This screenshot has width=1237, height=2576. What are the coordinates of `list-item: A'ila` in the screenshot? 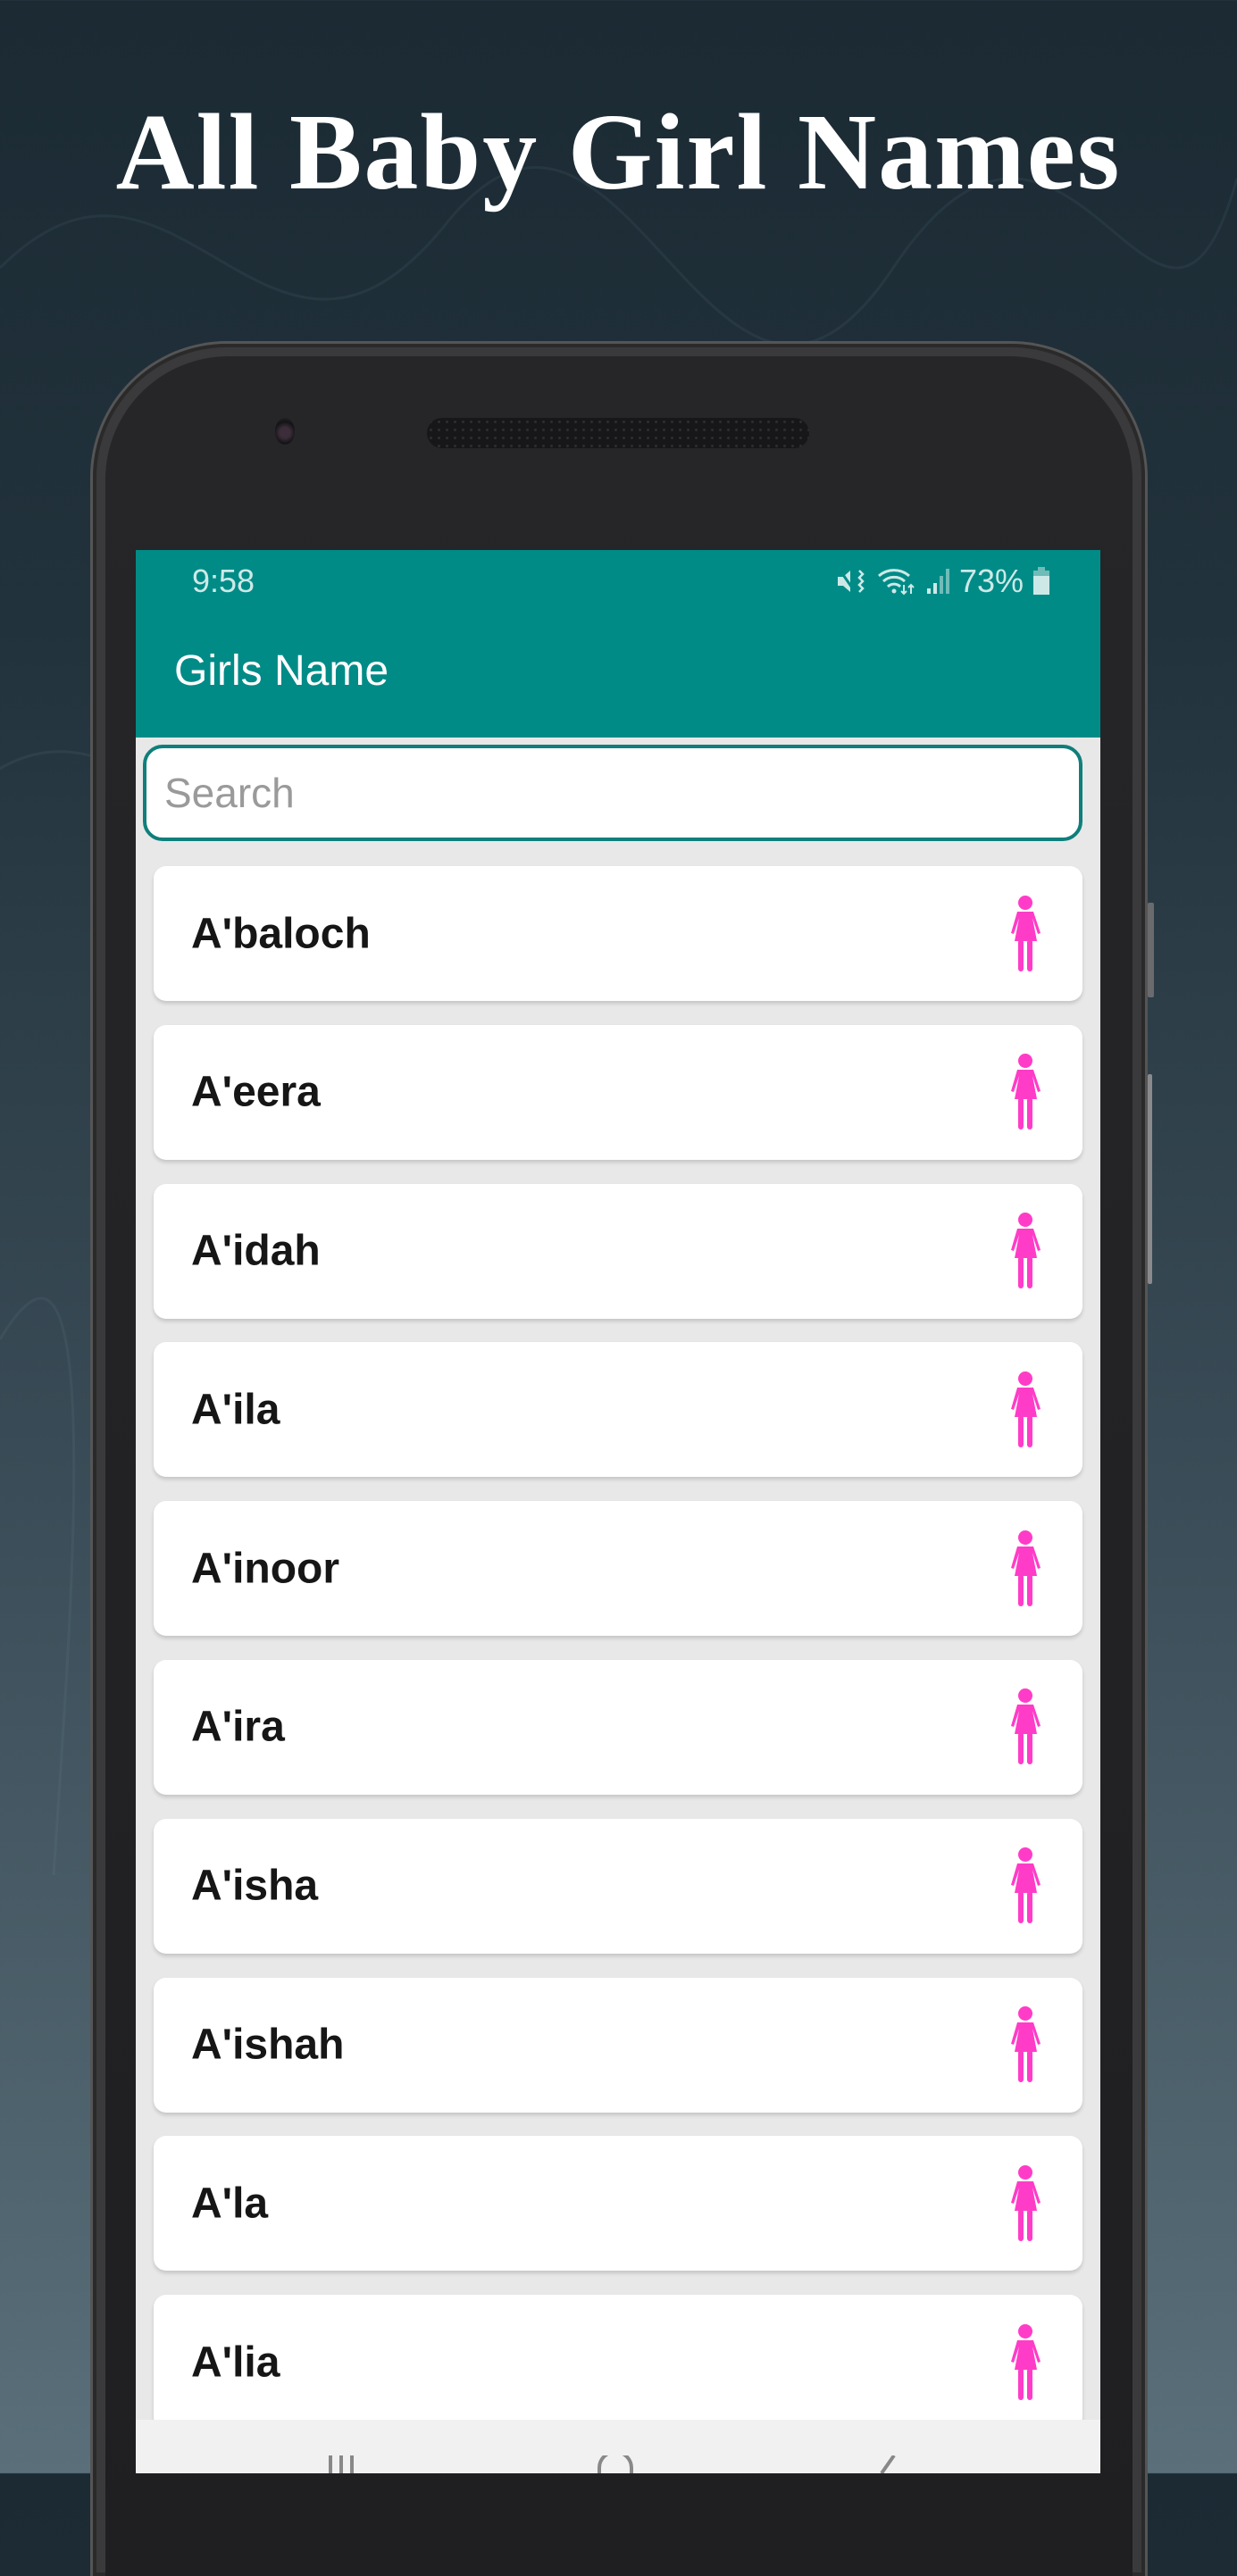 It's located at (618, 1410).